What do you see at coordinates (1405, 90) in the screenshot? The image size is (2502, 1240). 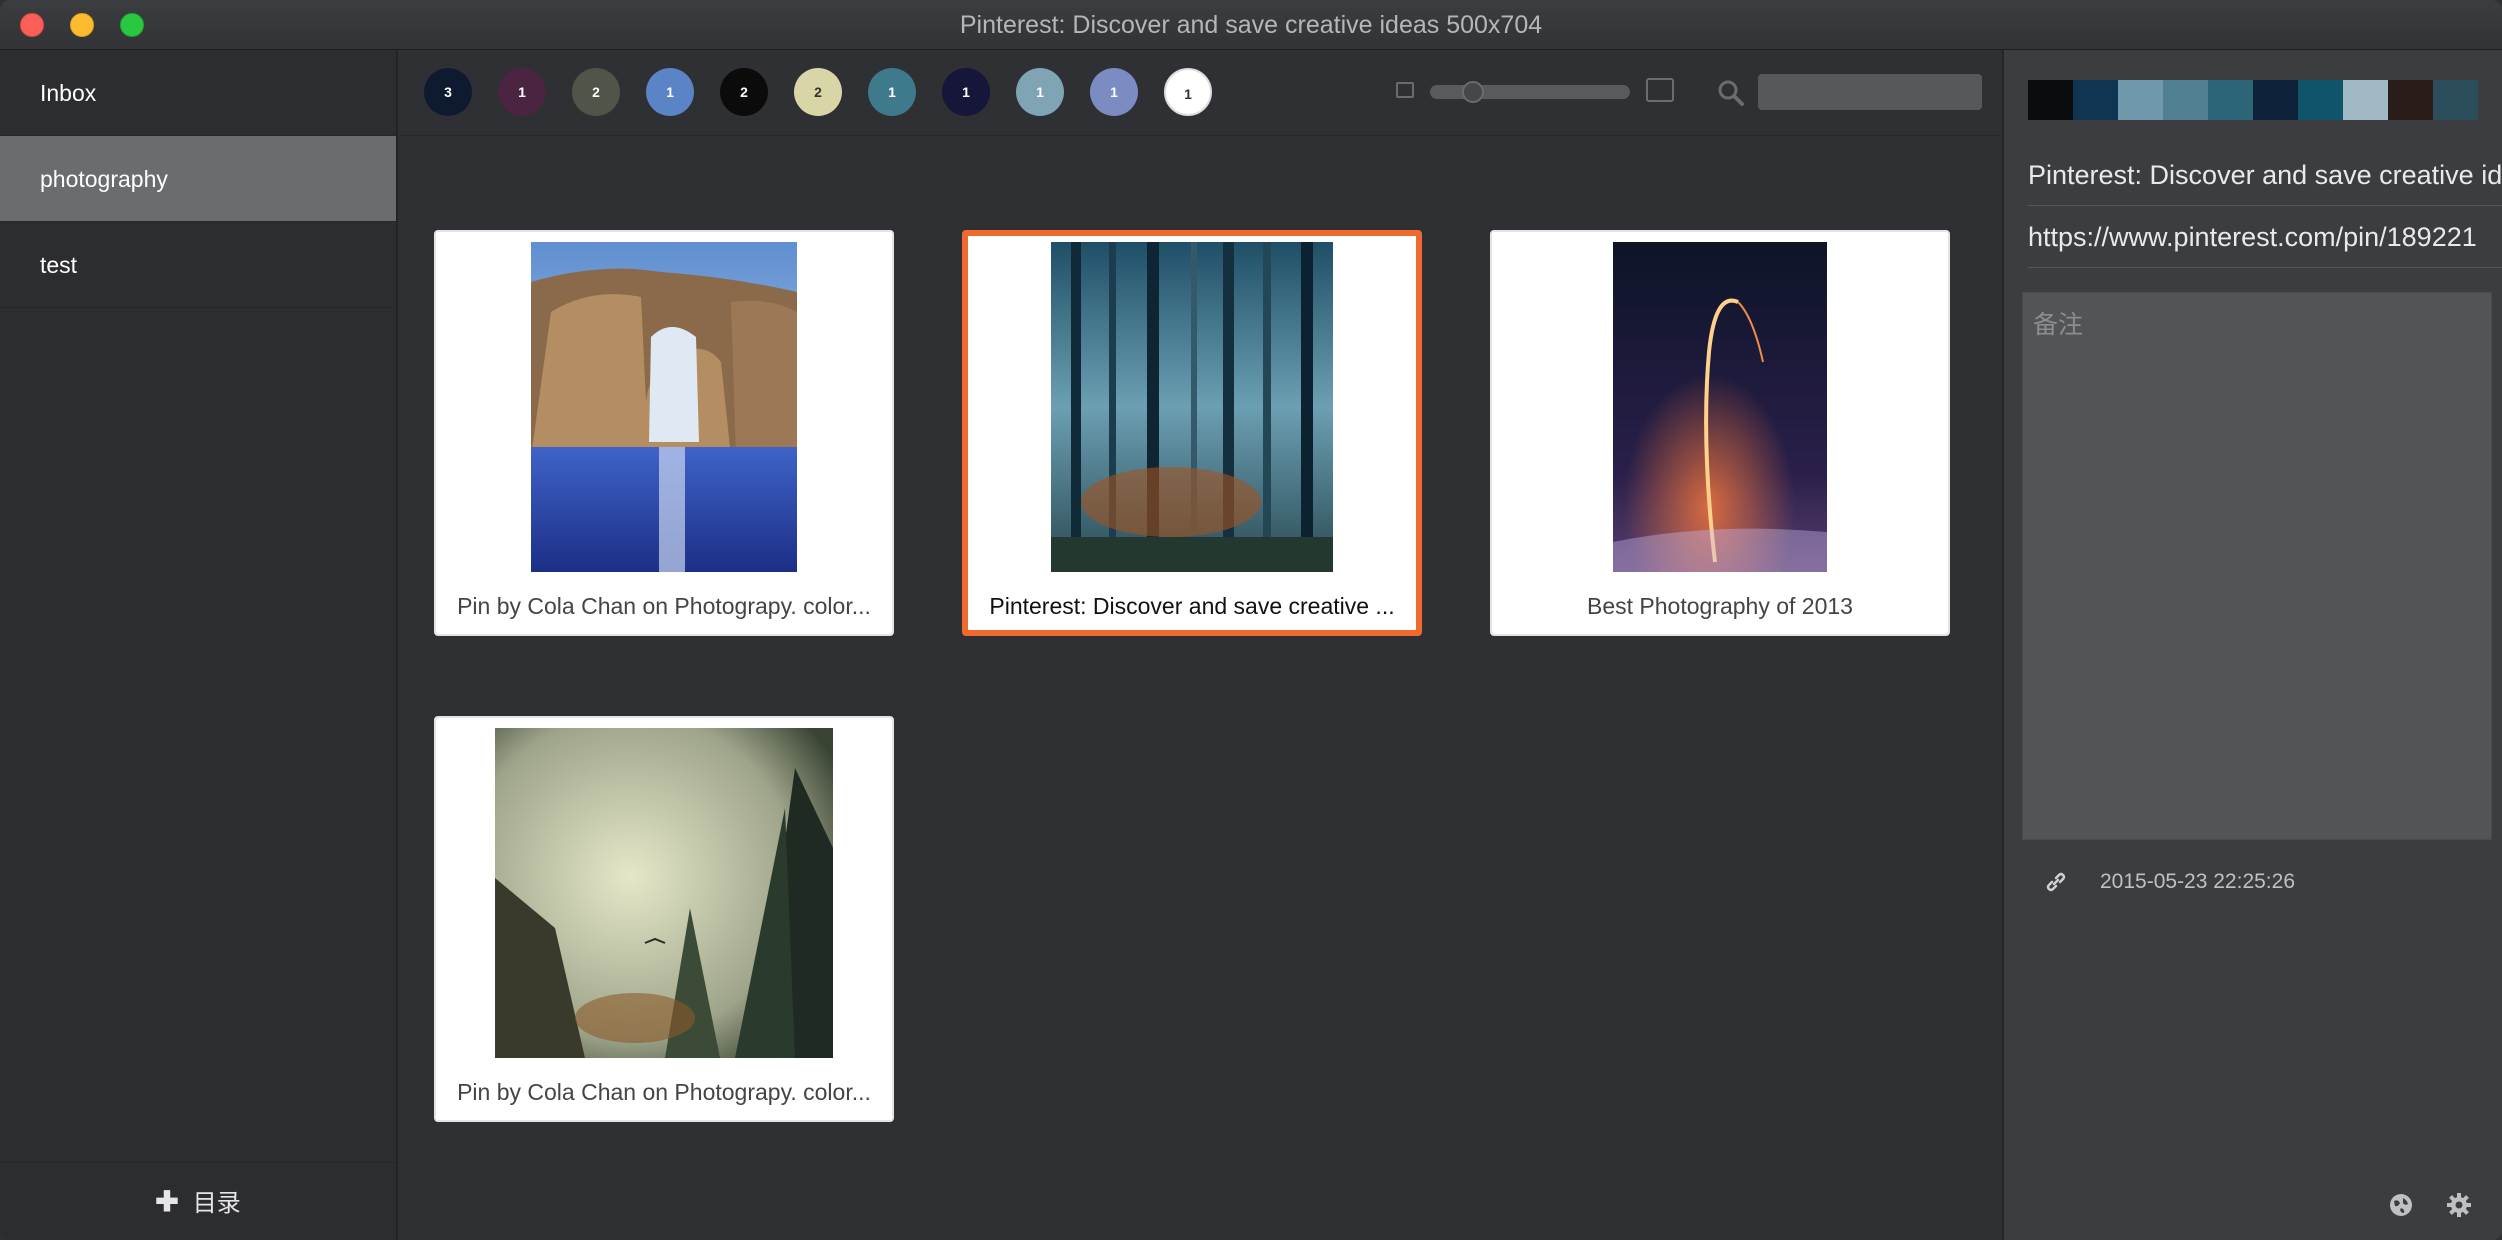 I see `small-image-icon` at bounding box center [1405, 90].